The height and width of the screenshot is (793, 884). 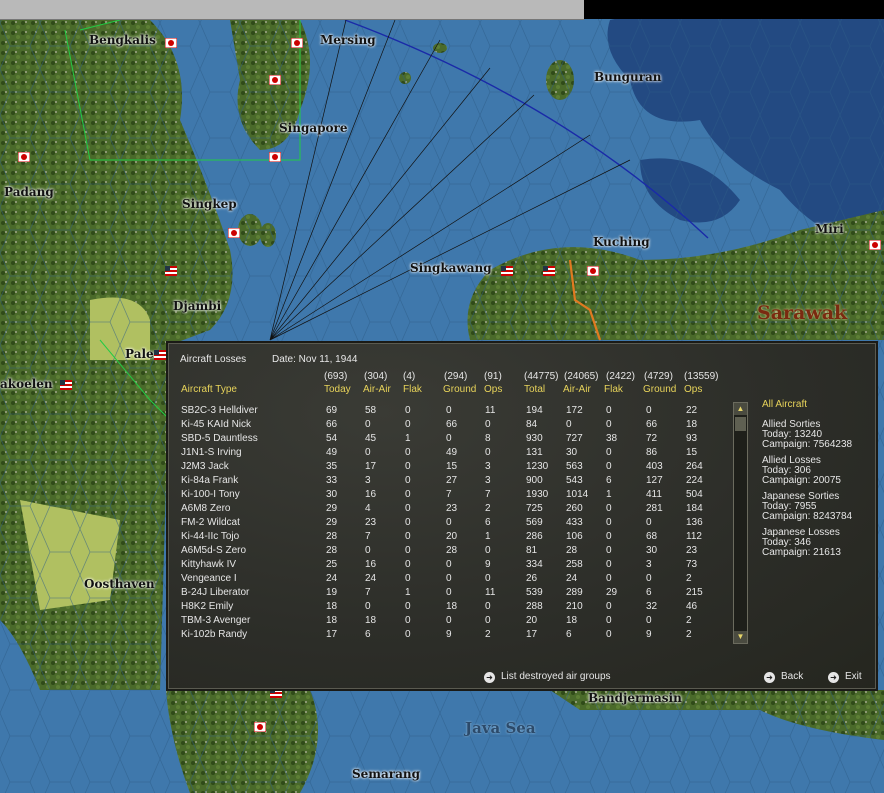 What do you see at coordinates (532, 550) in the screenshot?
I see `loss-value-cell: 81` at bounding box center [532, 550].